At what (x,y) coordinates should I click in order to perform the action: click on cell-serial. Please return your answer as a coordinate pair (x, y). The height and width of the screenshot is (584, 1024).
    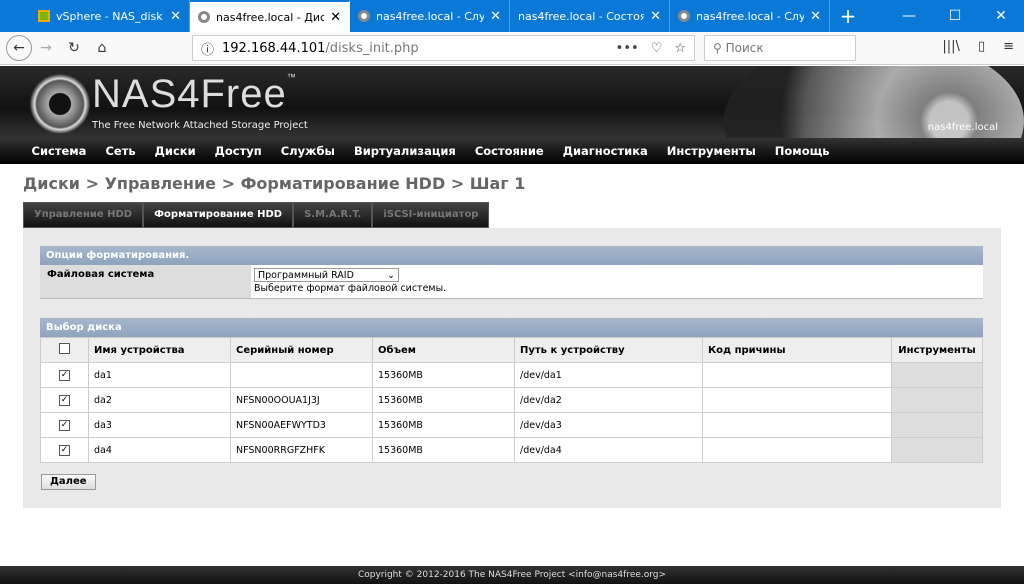
    Looking at the image, I should click on (301, 375).